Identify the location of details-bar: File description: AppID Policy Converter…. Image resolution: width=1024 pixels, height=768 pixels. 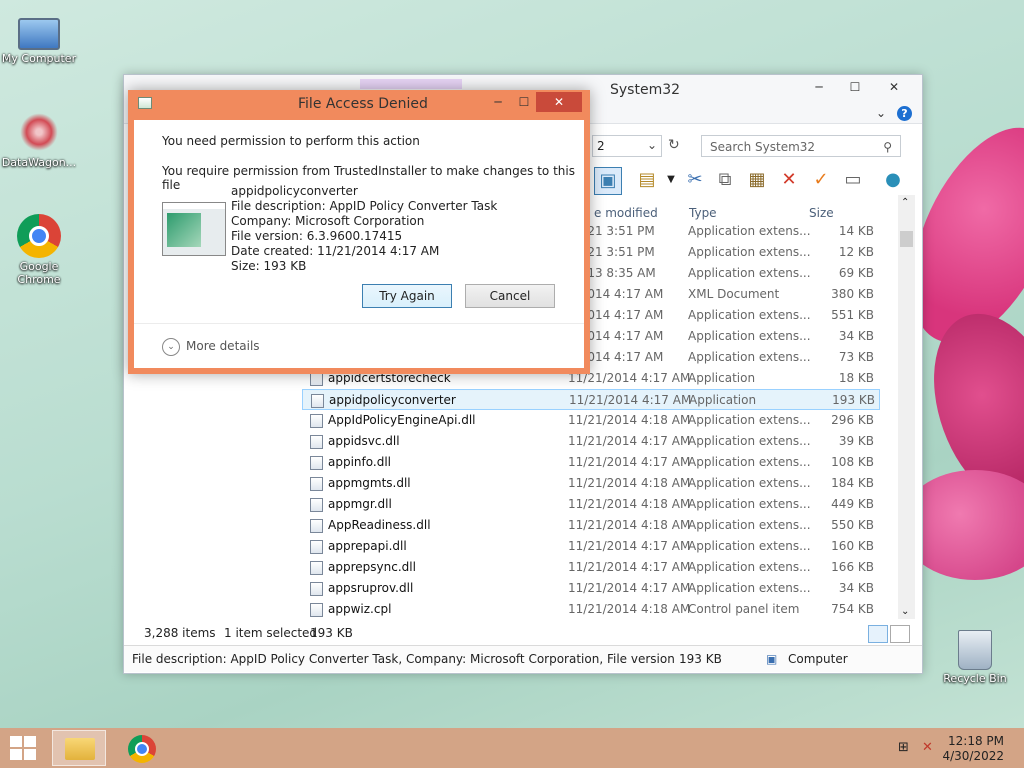
(523, 658).